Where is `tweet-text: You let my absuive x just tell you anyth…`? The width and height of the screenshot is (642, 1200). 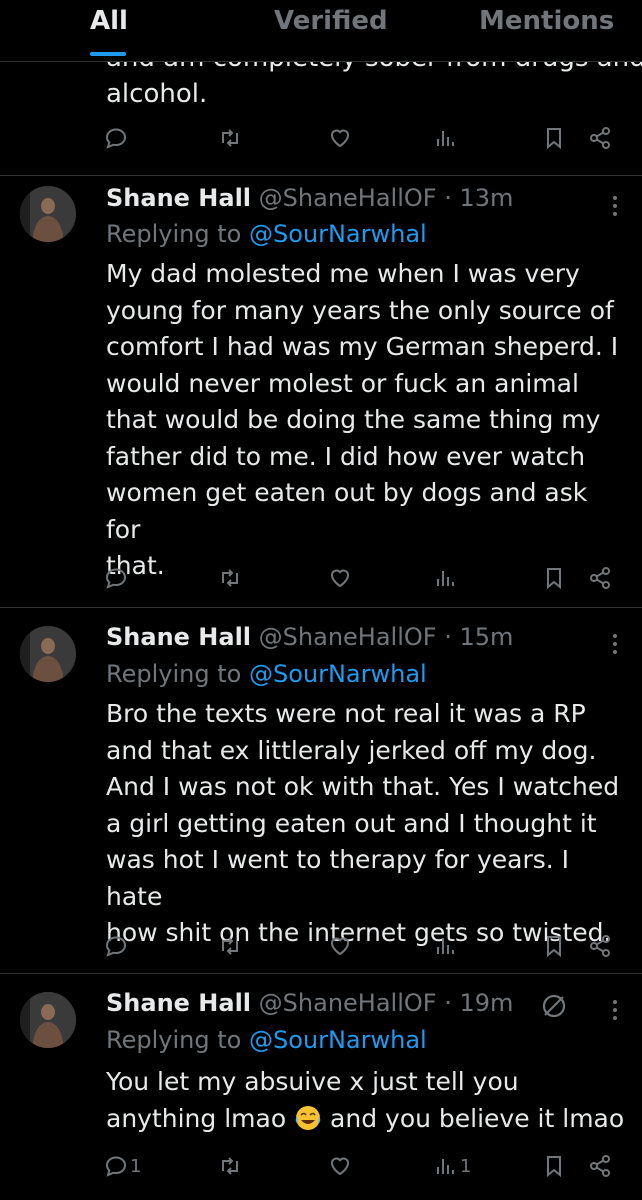 tweet-text: You let my absuive x just tell you anyth… is located at coordinates (366, 1100).